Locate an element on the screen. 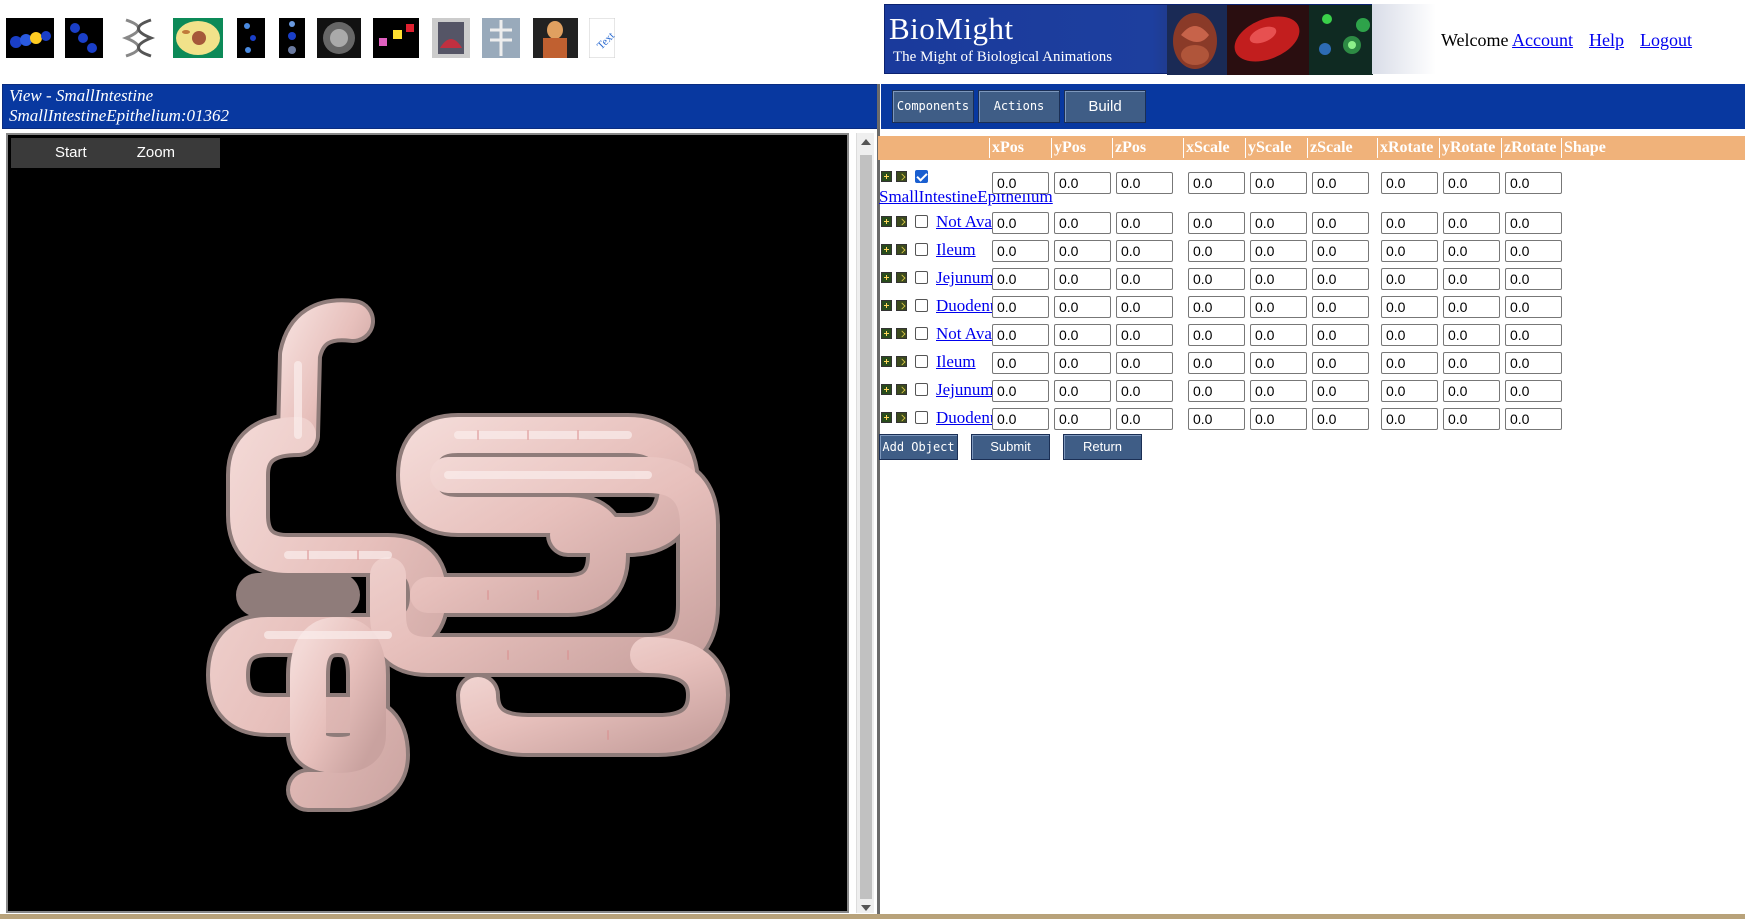 The height and width of the screenshot is (919, 1745). molecule-icon is located at coordinates (30, 38).